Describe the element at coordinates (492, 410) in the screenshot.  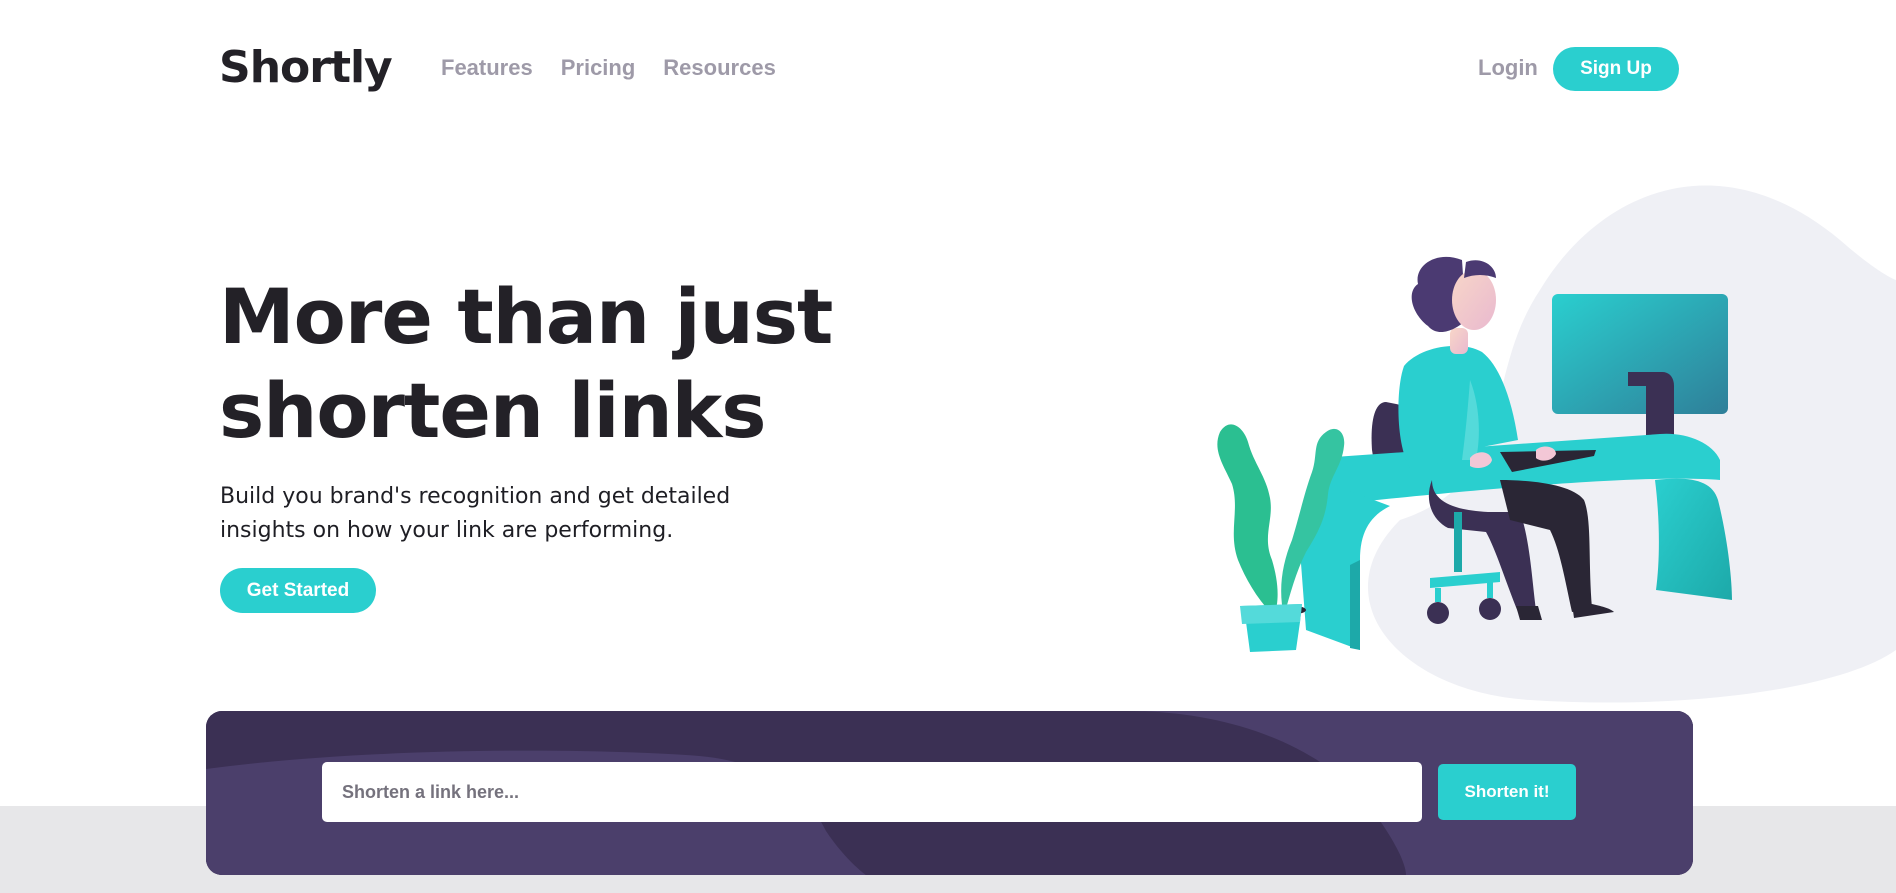
I see `hero-title-line-2: shorten links` at that location.